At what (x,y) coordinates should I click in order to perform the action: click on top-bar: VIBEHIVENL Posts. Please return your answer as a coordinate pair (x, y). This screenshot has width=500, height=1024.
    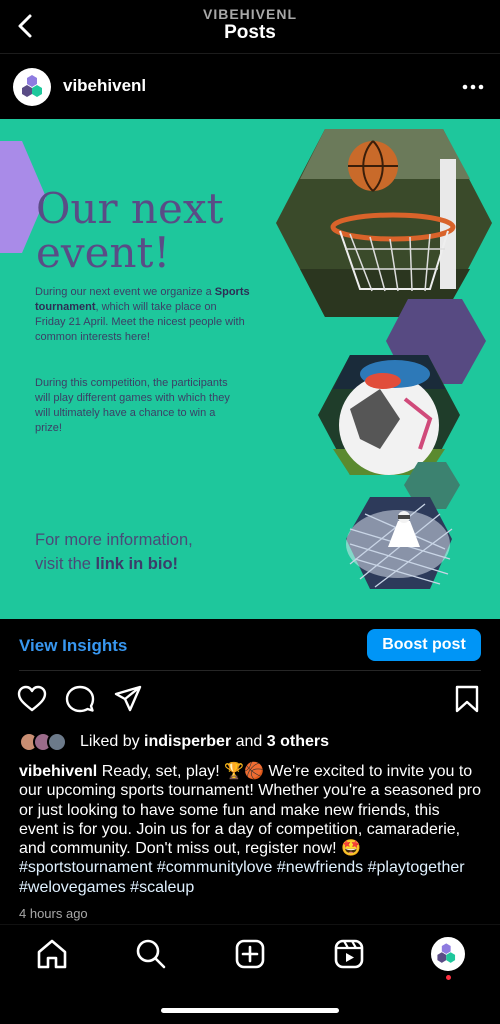
    Looking at the image, I should click on (250, 27).